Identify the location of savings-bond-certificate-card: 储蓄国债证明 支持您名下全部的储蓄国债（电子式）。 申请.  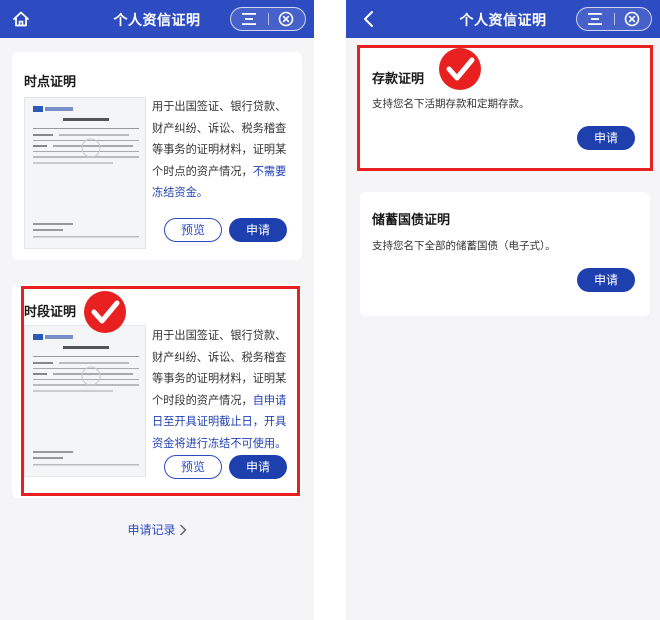
(505, 254).